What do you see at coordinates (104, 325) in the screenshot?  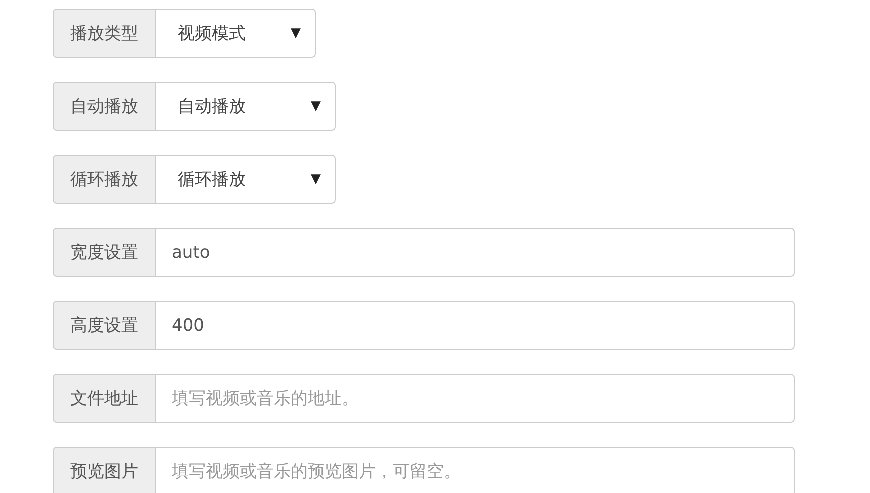 I see `field-label: 高度设置` at bounding box center [104, 325].